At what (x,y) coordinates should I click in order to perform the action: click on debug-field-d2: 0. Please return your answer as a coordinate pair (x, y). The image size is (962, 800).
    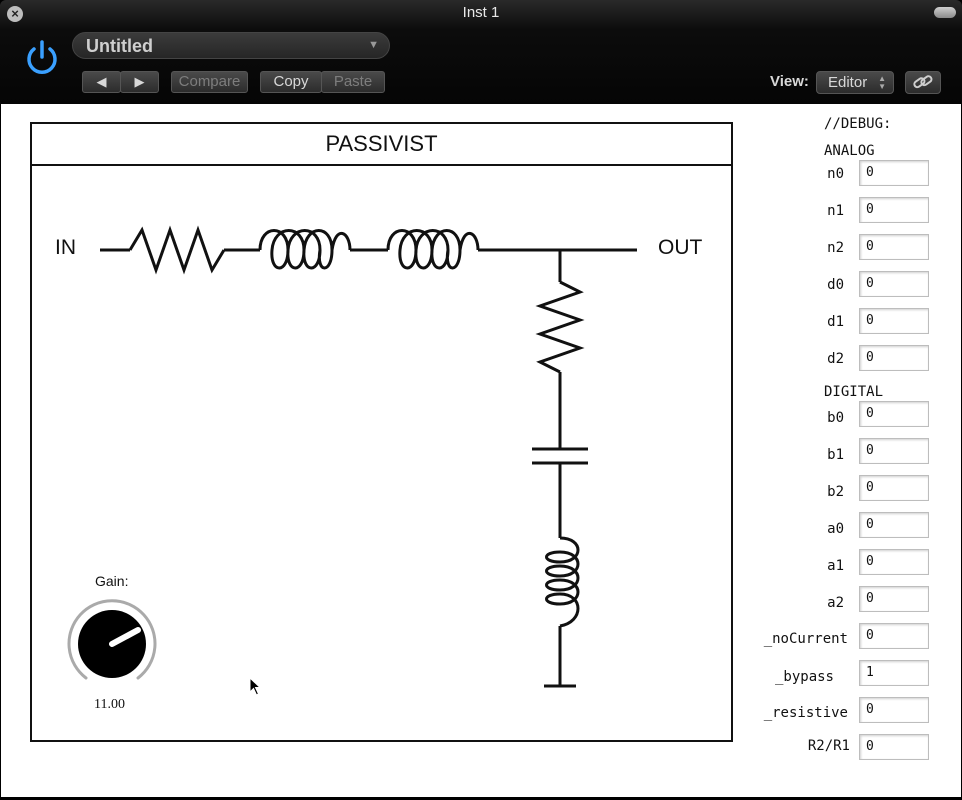
    Looking at the image, I should click on (894, 358).